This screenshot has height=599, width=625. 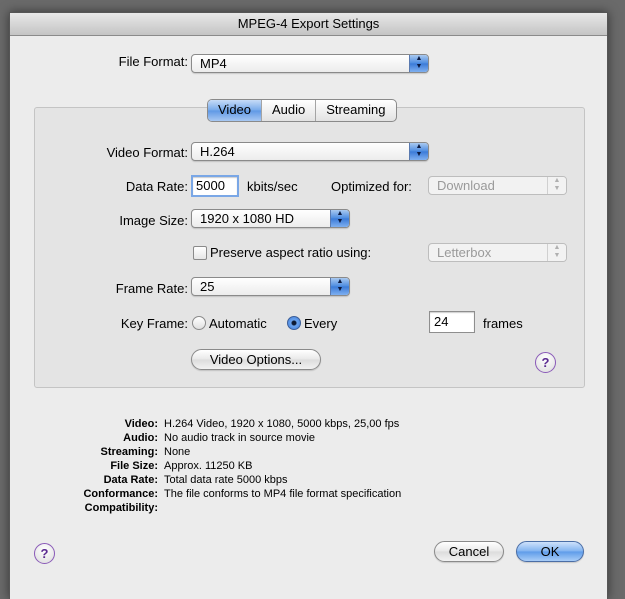 I want to click on summary-key: Video:, so click(x=141, y=424).